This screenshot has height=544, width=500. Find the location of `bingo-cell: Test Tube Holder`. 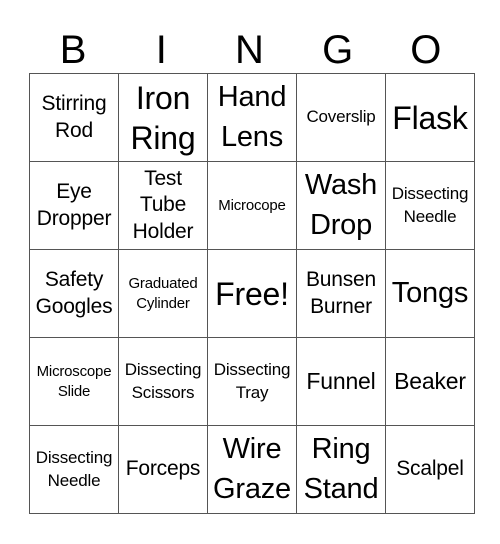

bingo-cell: Test Tube Holder is located at coordinates (163, 205).